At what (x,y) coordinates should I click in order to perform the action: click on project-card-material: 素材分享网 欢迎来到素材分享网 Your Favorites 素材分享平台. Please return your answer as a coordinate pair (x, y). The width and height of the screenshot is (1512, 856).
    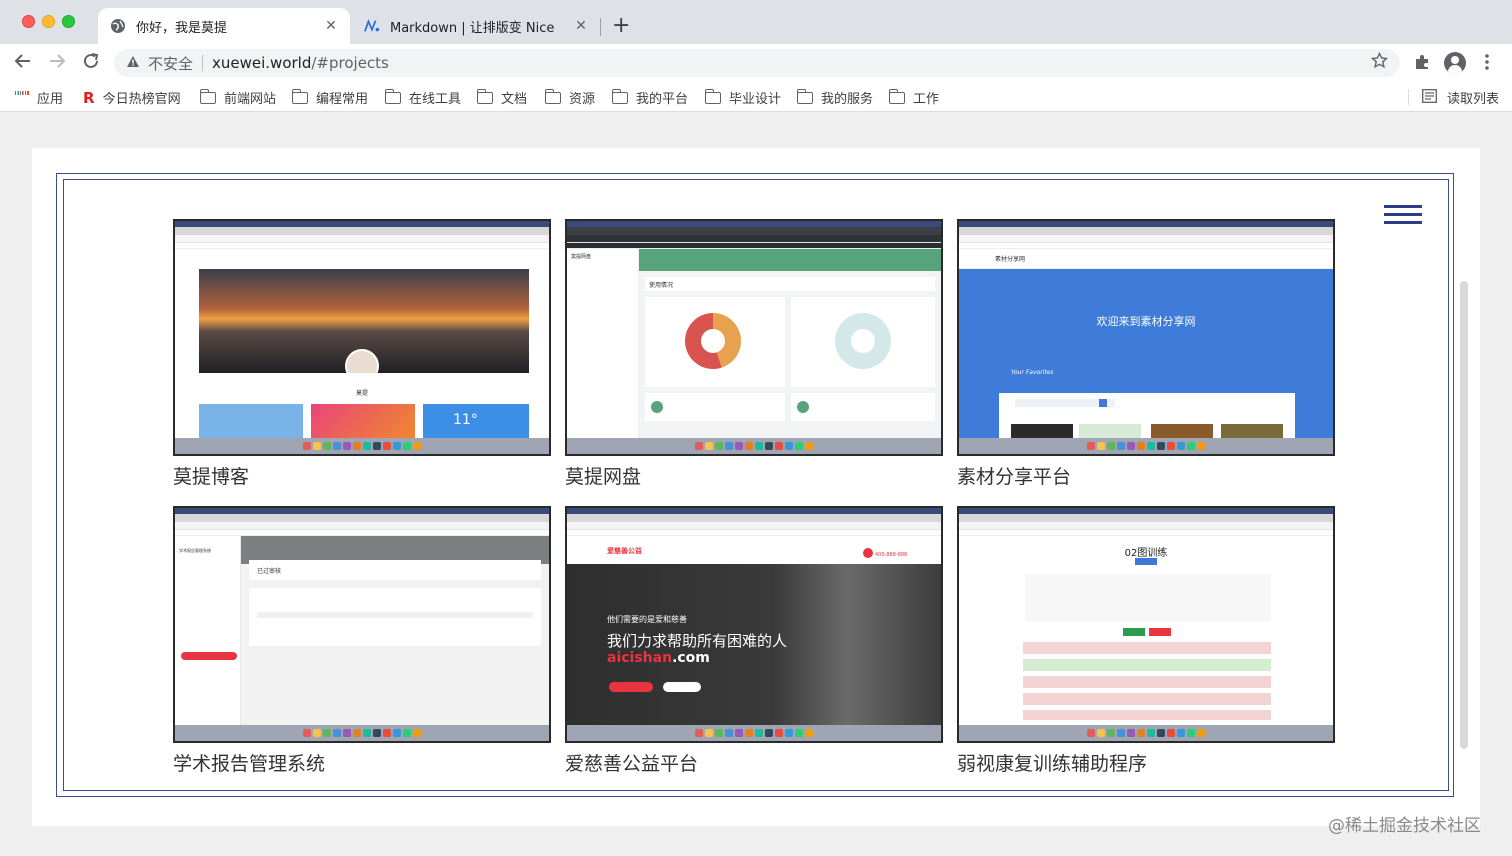
    Looking at the image, I should click on (1146, 354).